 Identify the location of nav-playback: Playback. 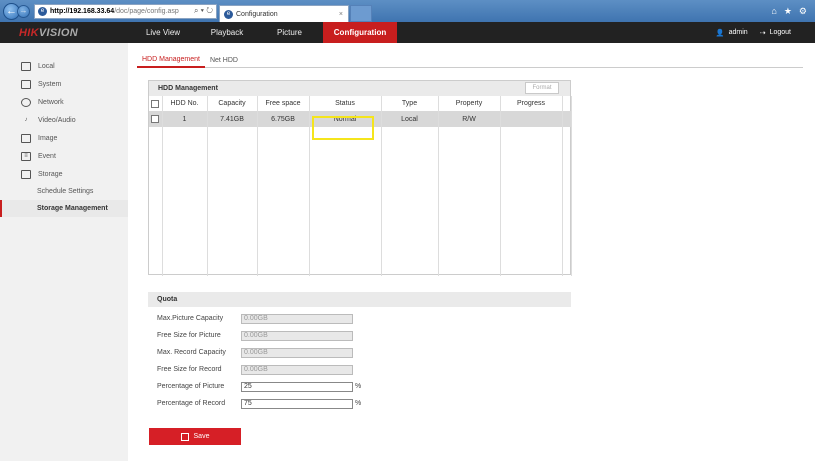
(227, 32).